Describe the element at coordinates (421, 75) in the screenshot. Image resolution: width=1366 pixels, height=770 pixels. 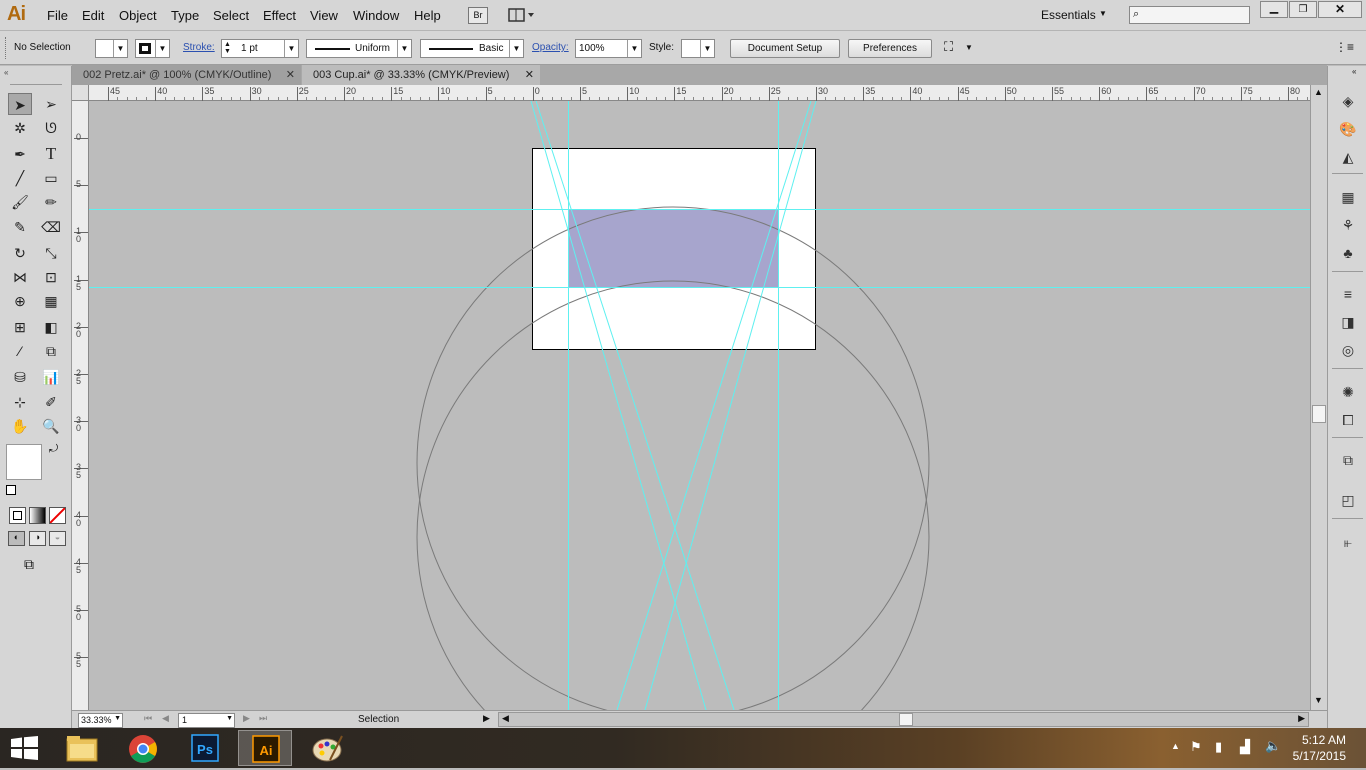
I see `tab-003-cup: 003 Cup.ai* @ 33.33% (CMYK/Preview) ✕` at that location.